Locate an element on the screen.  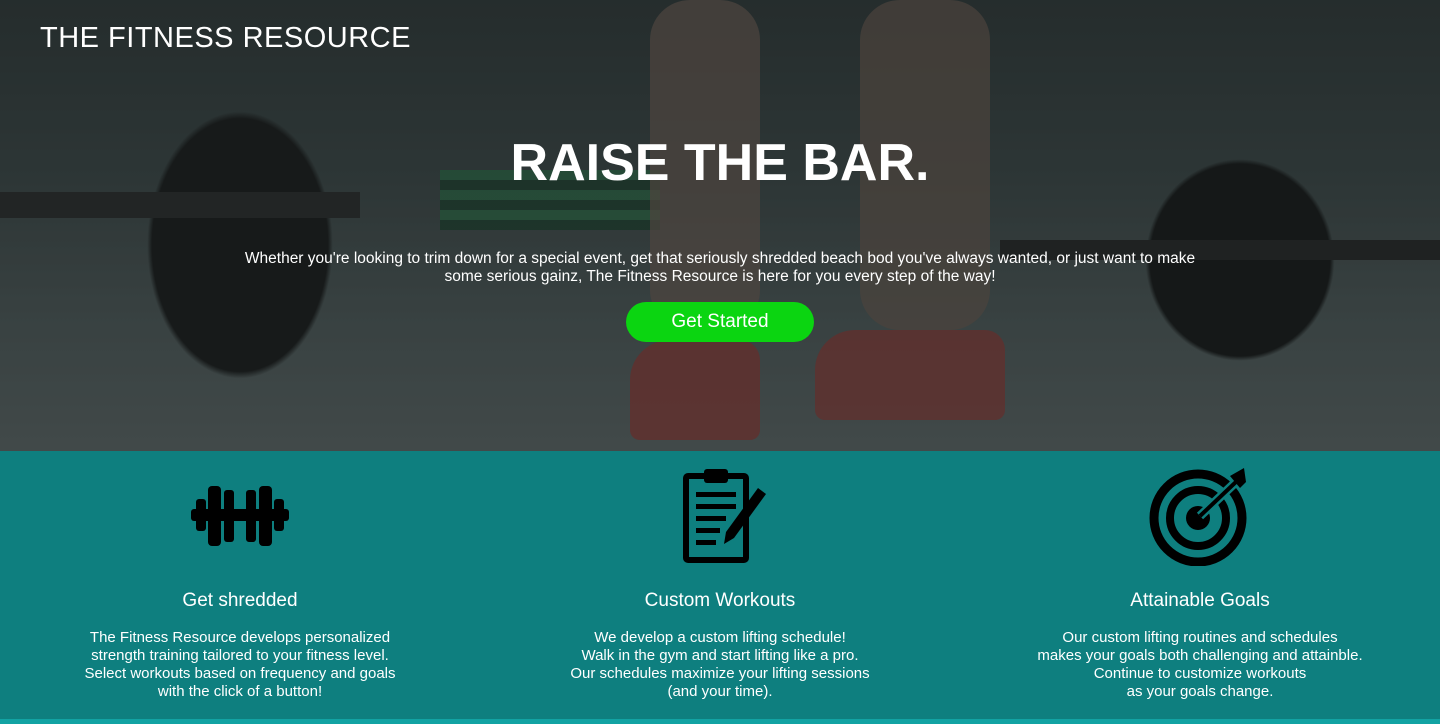
brand-title: THE FITNESS RESOURCE is located at coordinates (225, 38).